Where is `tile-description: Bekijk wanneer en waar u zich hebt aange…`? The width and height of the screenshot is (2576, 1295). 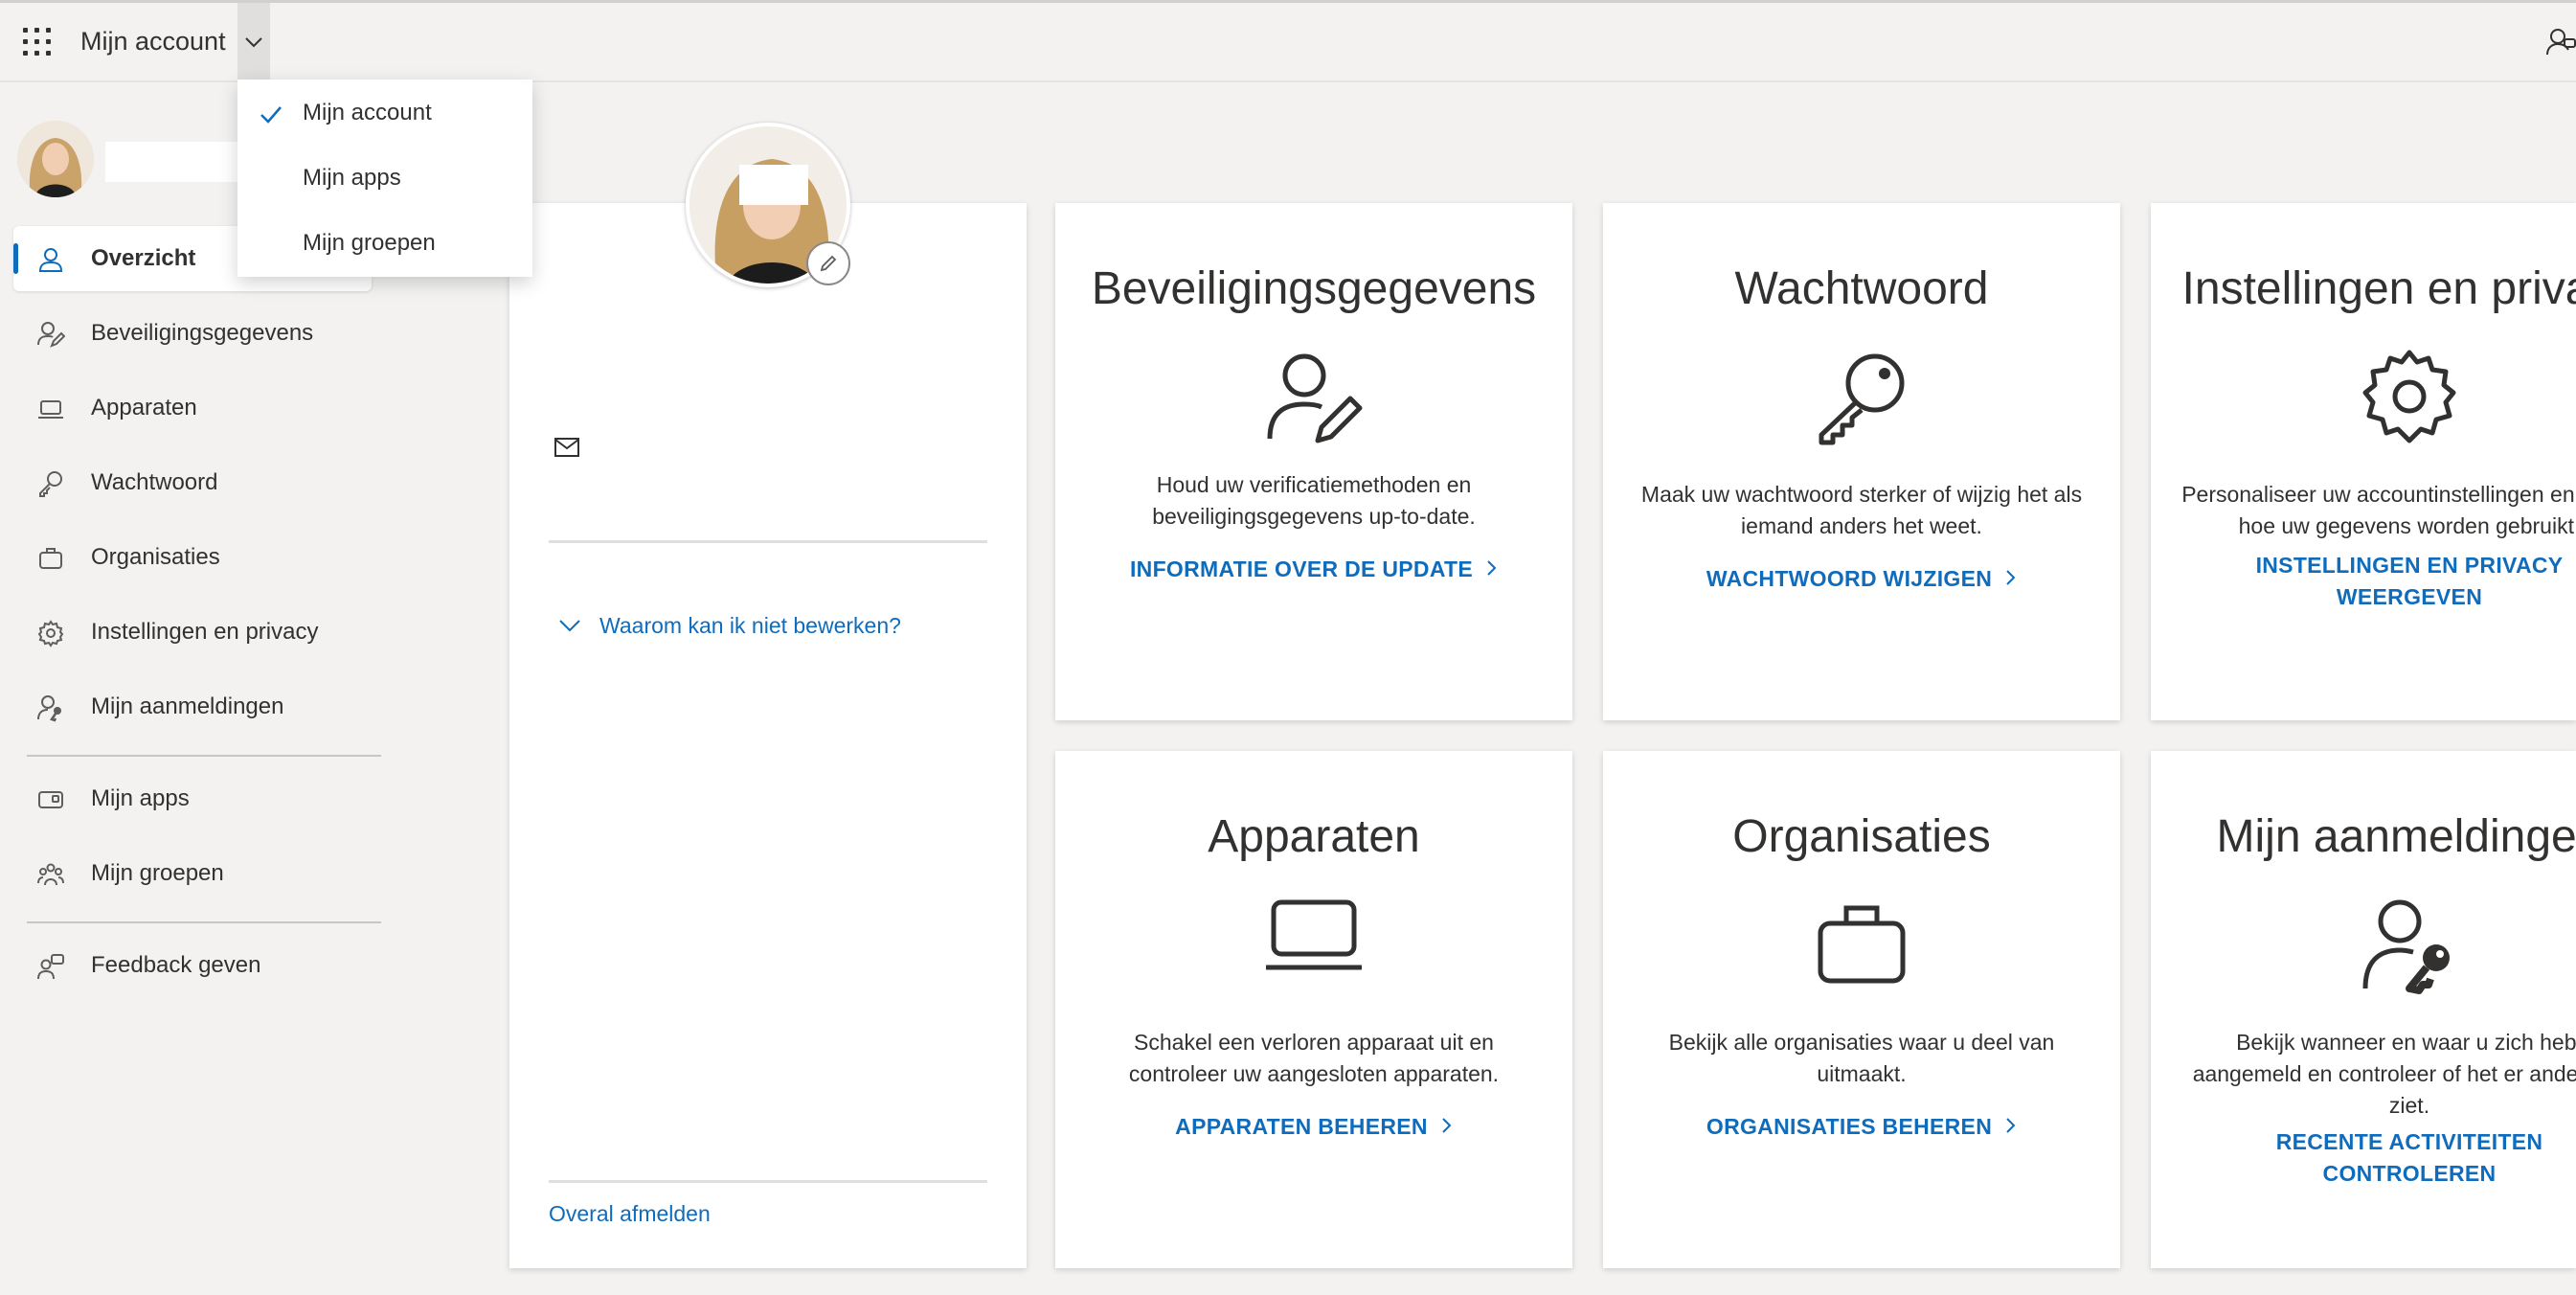
tile-description: Bekijk wanneer en waar u zich hebt aange… is located at coordinates (2384, 1074).